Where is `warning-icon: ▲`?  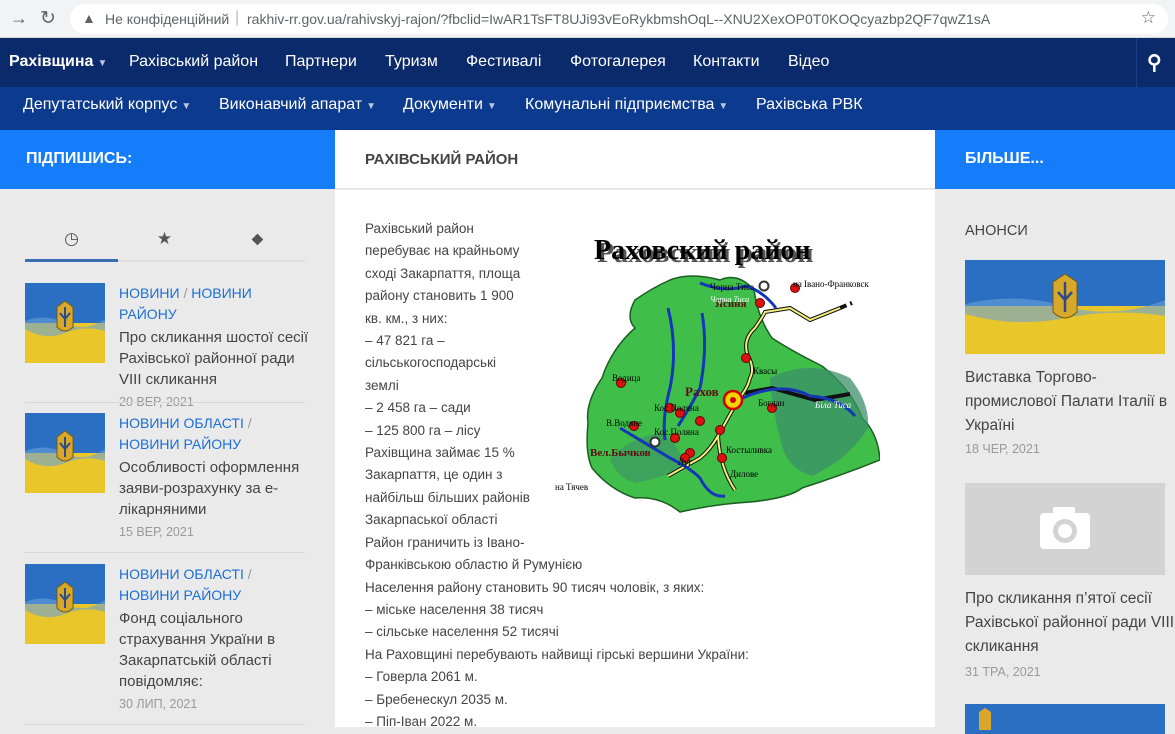 warning-icon: ▲ is located at coordinates (89, 18).